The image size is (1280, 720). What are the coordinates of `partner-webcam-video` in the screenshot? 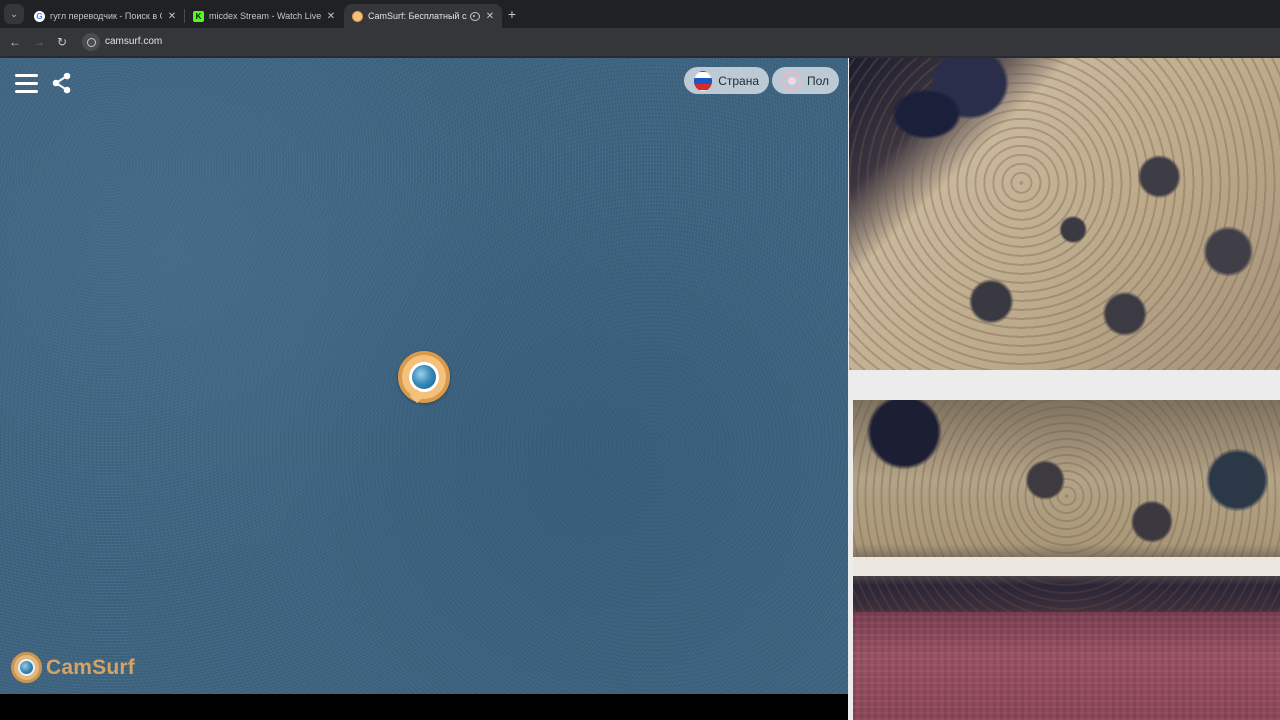 It's located at (1064, 214).